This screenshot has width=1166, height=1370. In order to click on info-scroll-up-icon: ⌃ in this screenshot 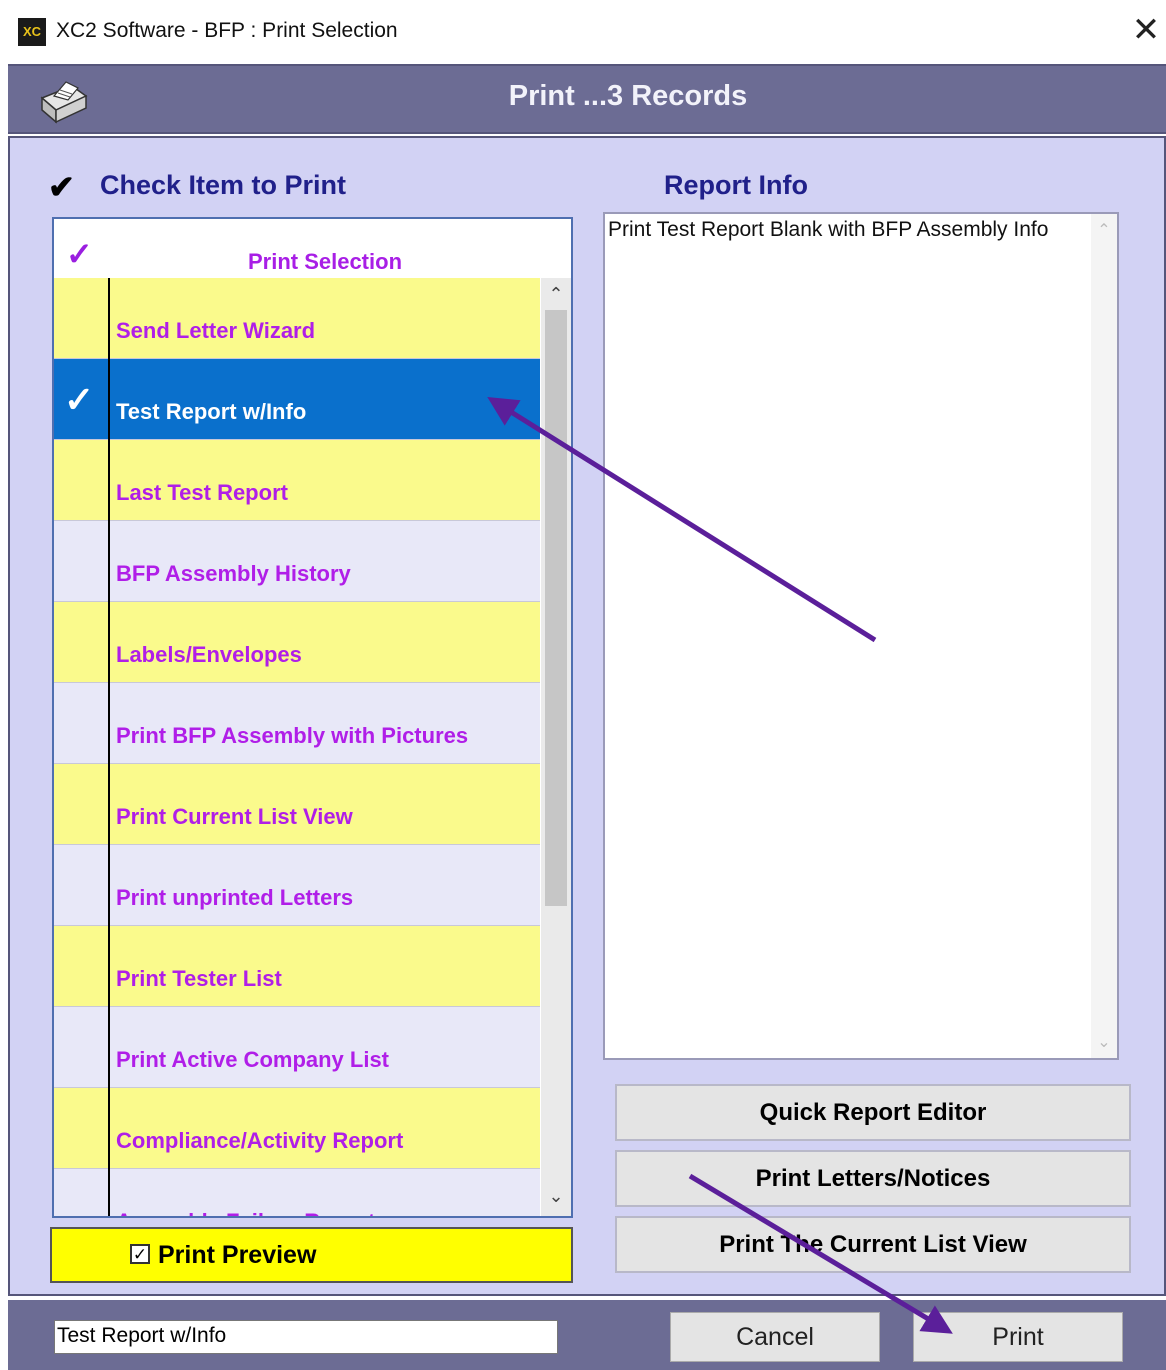, I will do `click(1104, 230)`.